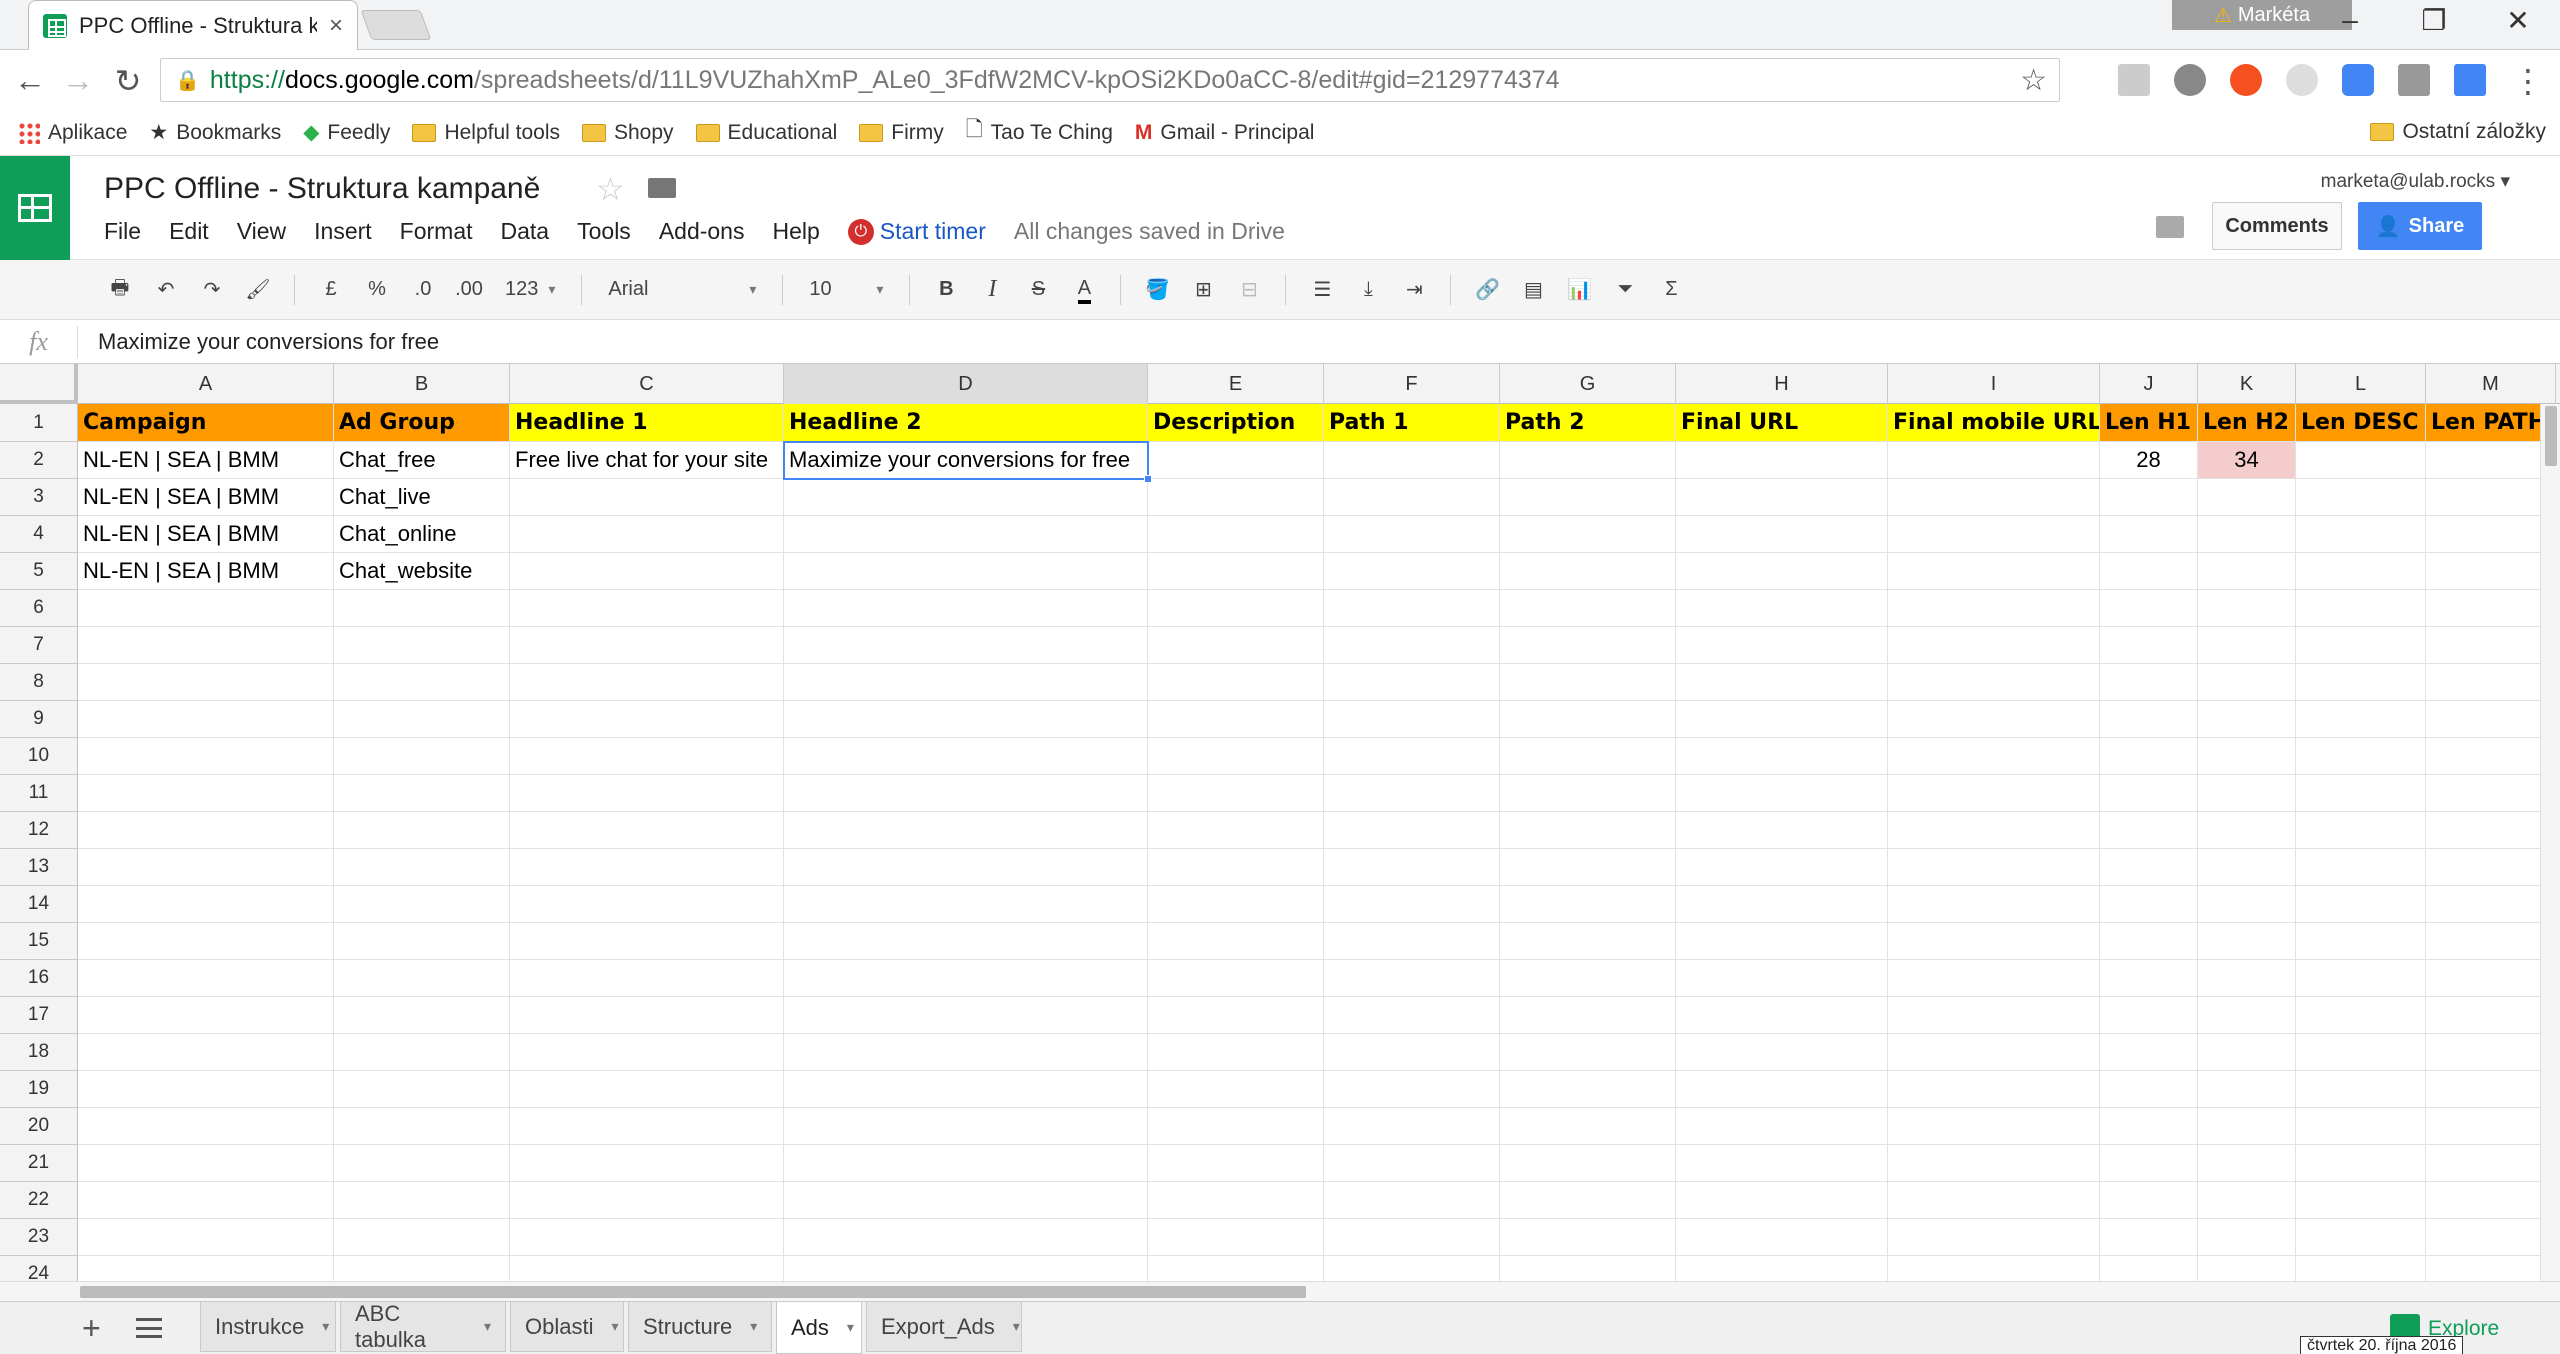 This screenshot has width=2560, height=1354. Describe the element at coordinates (1148, 479) in the screenshot. I see `fill-handle` at that location.